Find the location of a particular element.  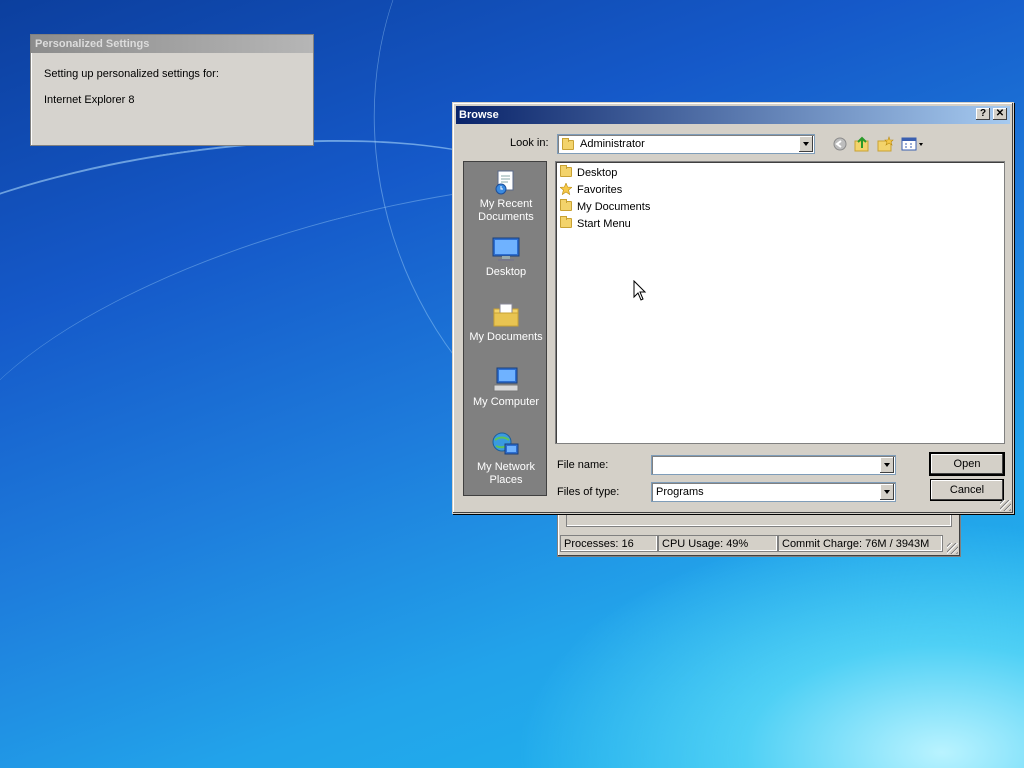

personalized-settings-app-name: Internet Explorer 8 is located at coordinates (89, 100).